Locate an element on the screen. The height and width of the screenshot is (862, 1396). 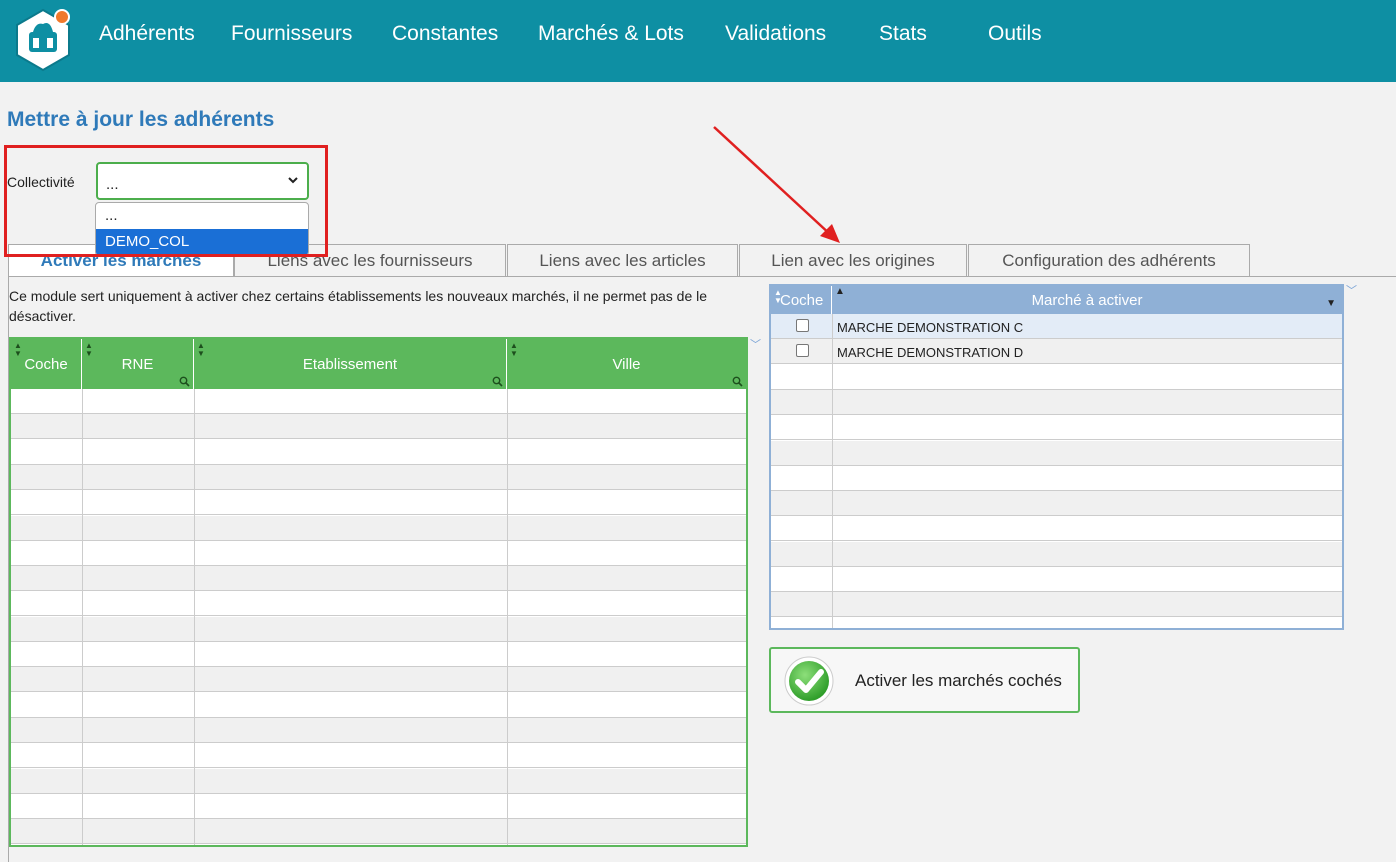
tab-configuration-adherents: Configuration des adhérents is located at coordinates (1109, 260).